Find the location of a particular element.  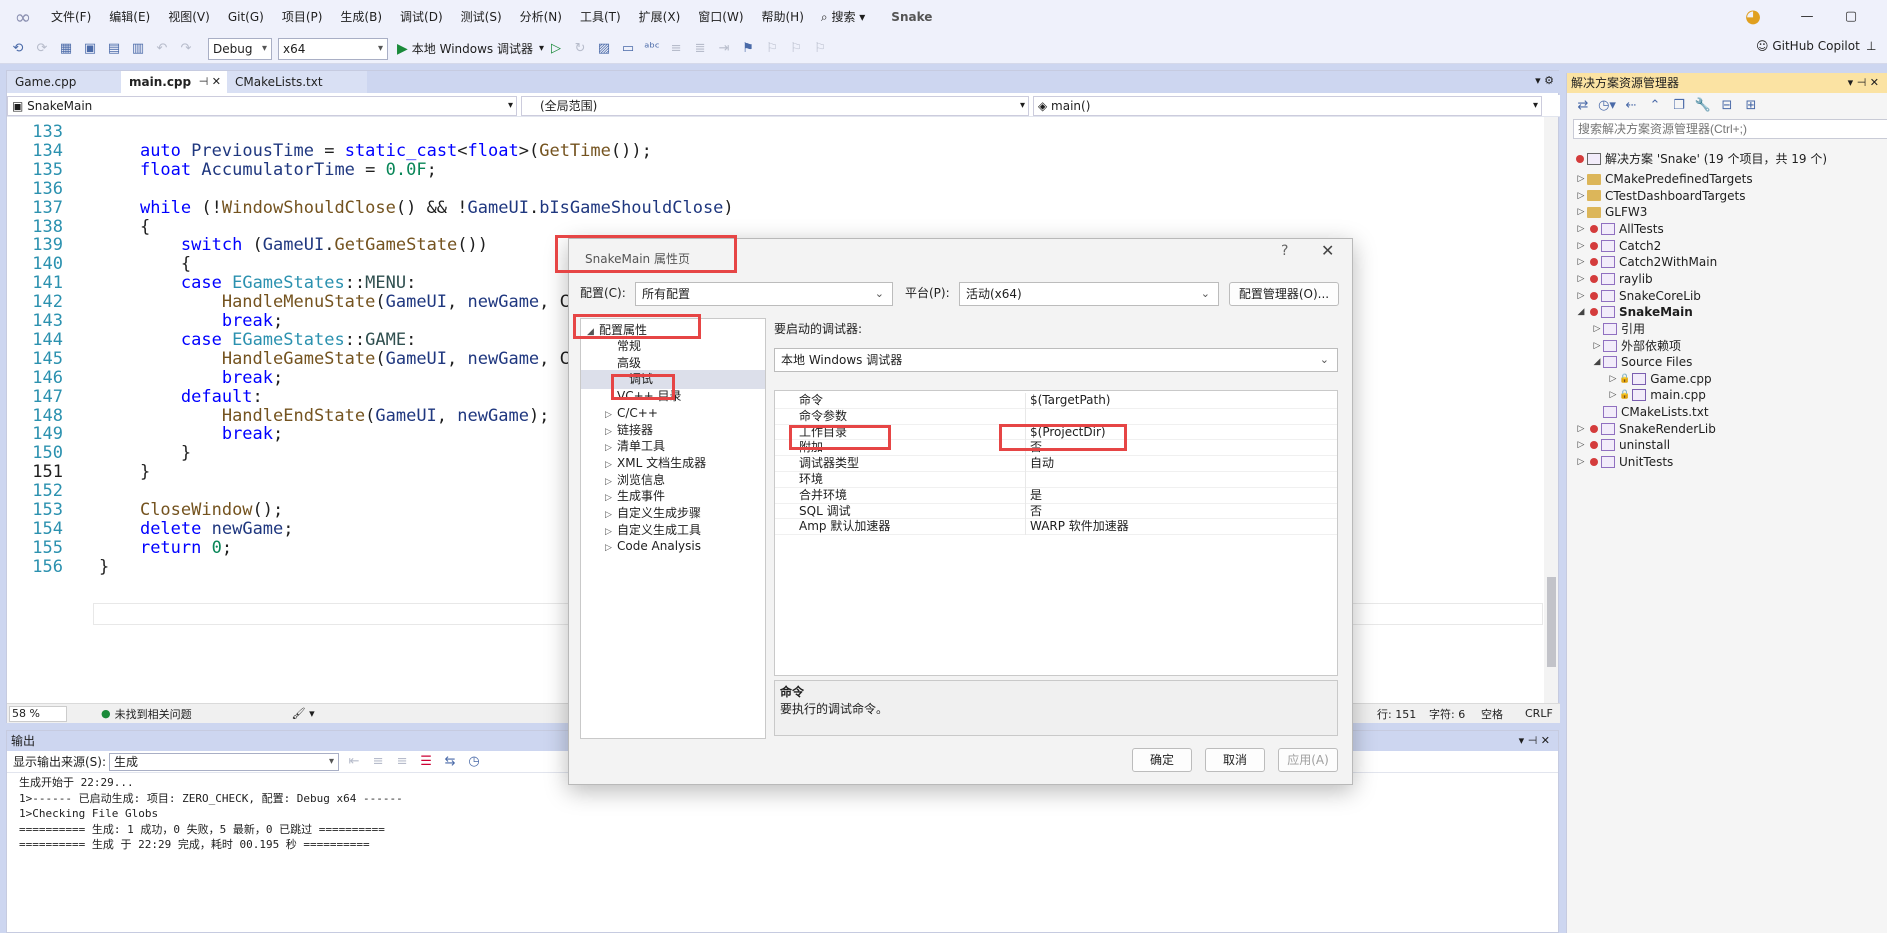

undo-icon: ↶ is located at coordinates (162, 49).